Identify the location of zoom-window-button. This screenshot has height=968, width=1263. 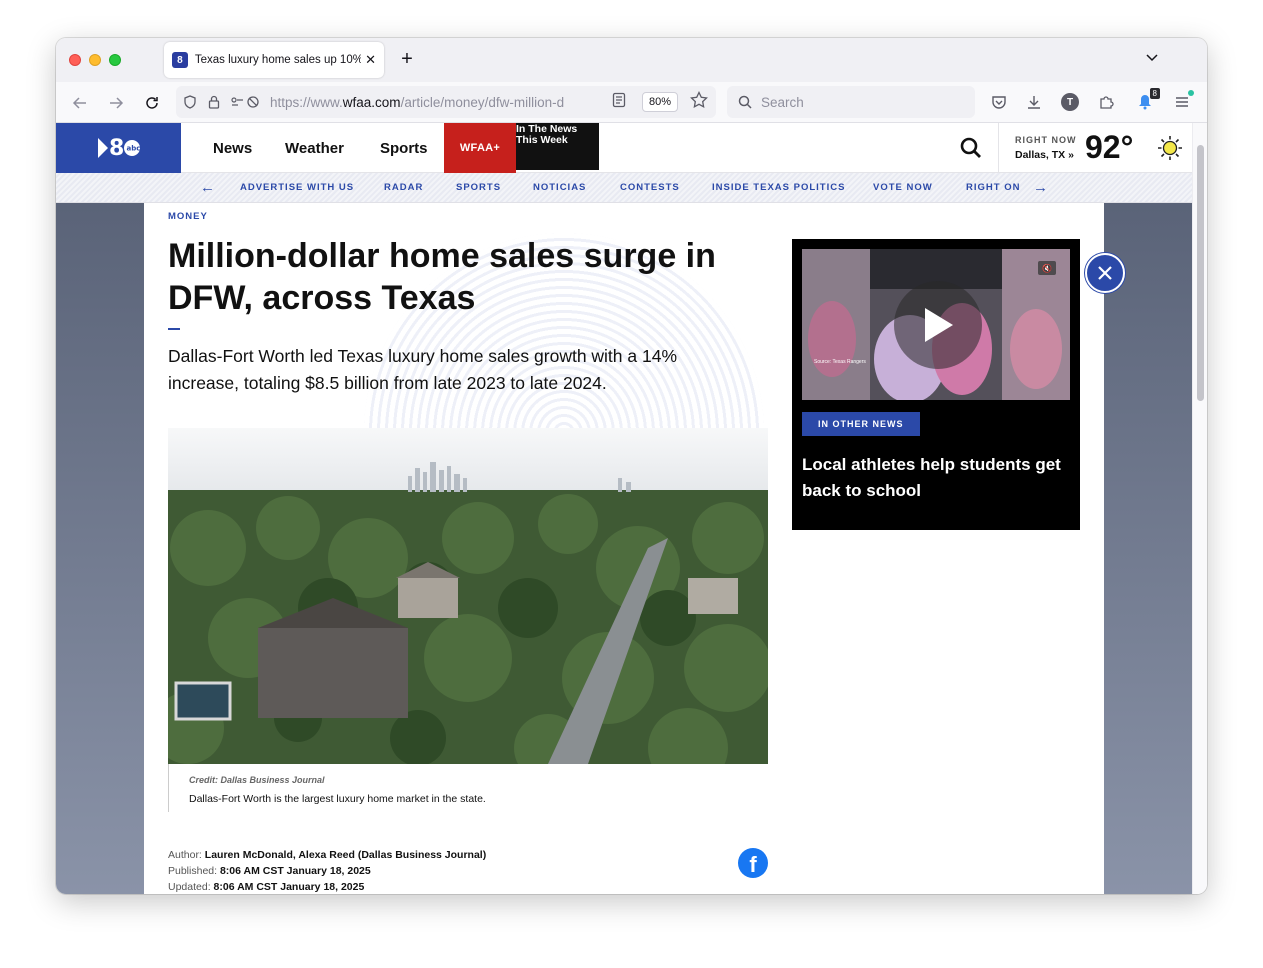
(115, 60).